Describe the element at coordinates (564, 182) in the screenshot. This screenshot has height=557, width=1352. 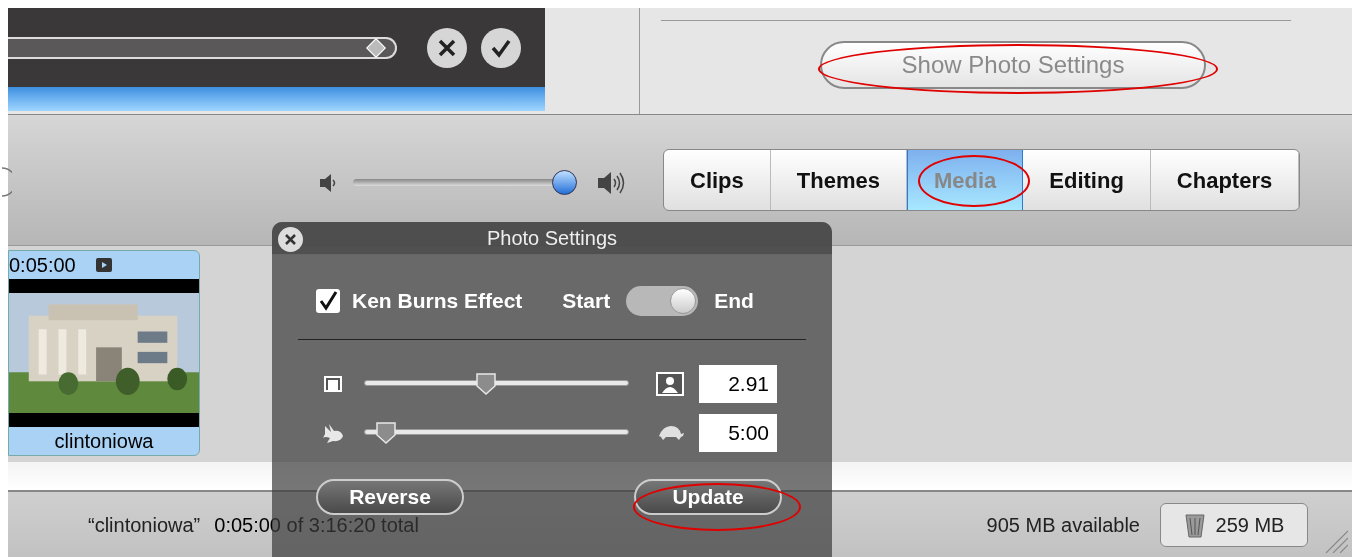
I see `volume-thumb` at that location.